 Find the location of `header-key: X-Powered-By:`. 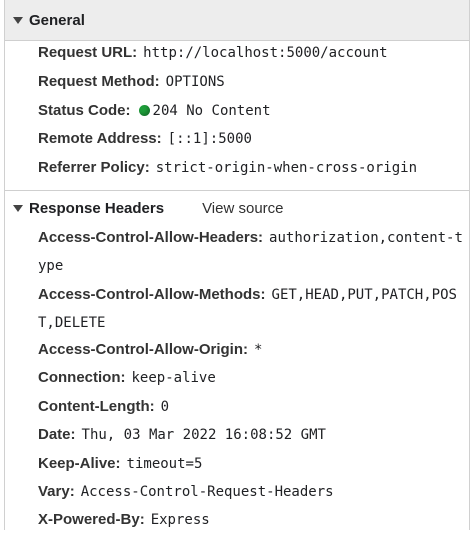

header-key: X-Powered-By: is located at coordinates (91, 519).